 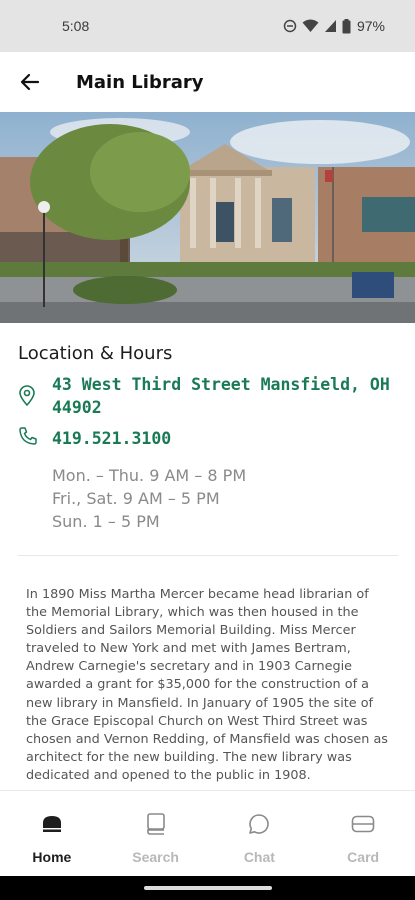 I want to click on chat-bubble-icon, so click(x=259, y=824).